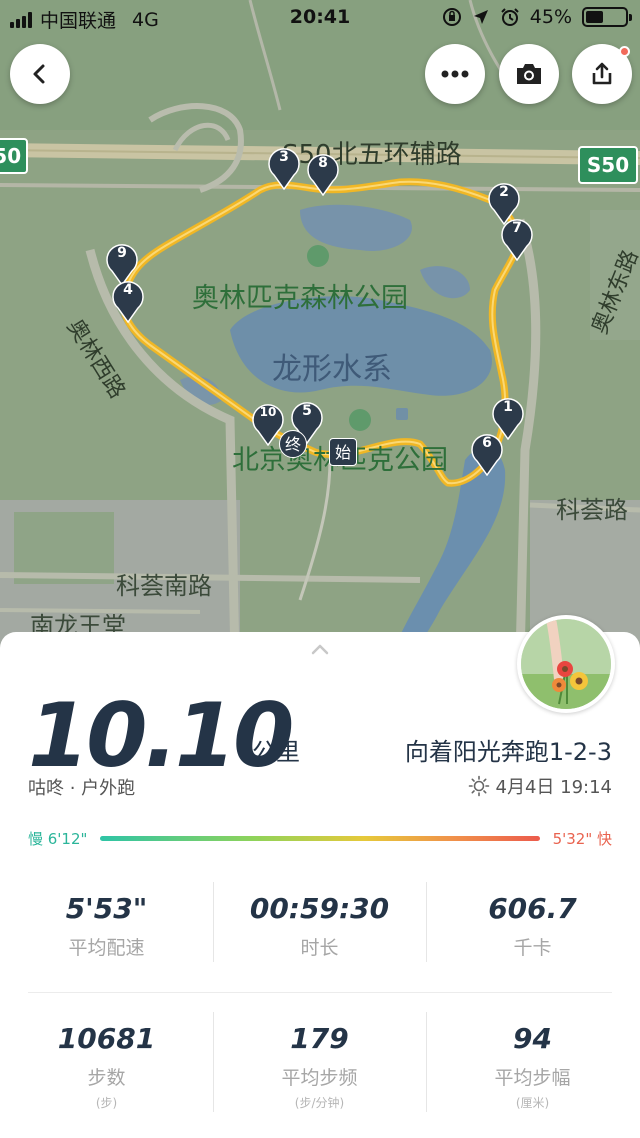 This screenshot has height=1138, width=640. I want to click on km-marker-label: 6, so click(487, 443).